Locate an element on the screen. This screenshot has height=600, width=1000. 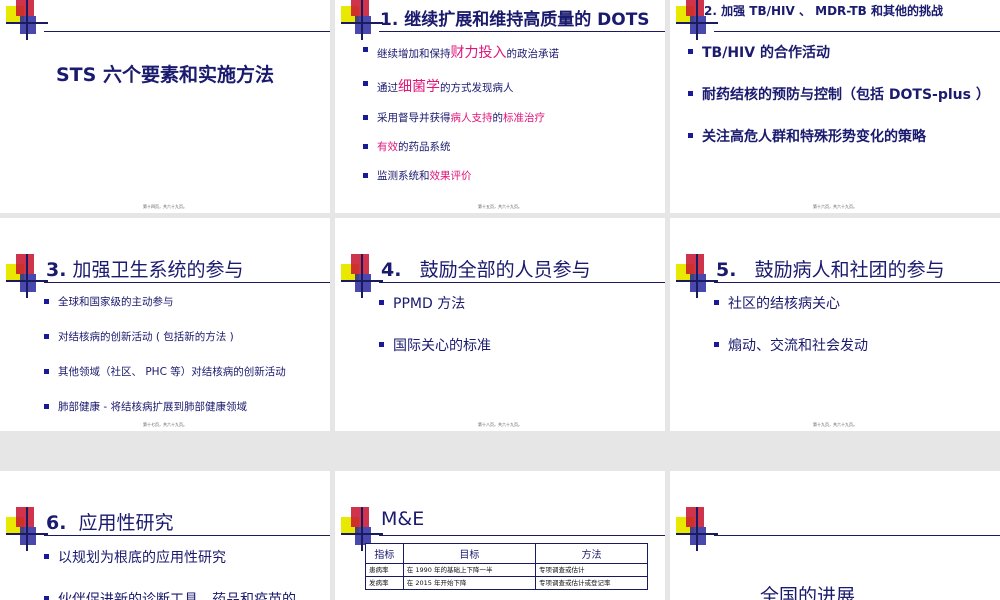
list-item: 对结核病的创新活动 ( 包括新的方法 ) is located at coordinates (184, 336).